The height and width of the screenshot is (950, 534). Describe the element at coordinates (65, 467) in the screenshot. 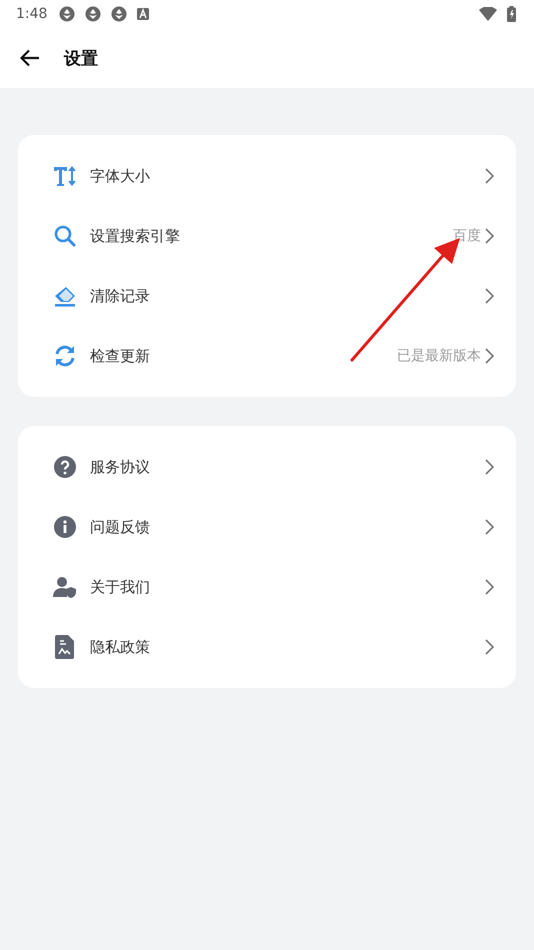

I see `help-icon` at that location.